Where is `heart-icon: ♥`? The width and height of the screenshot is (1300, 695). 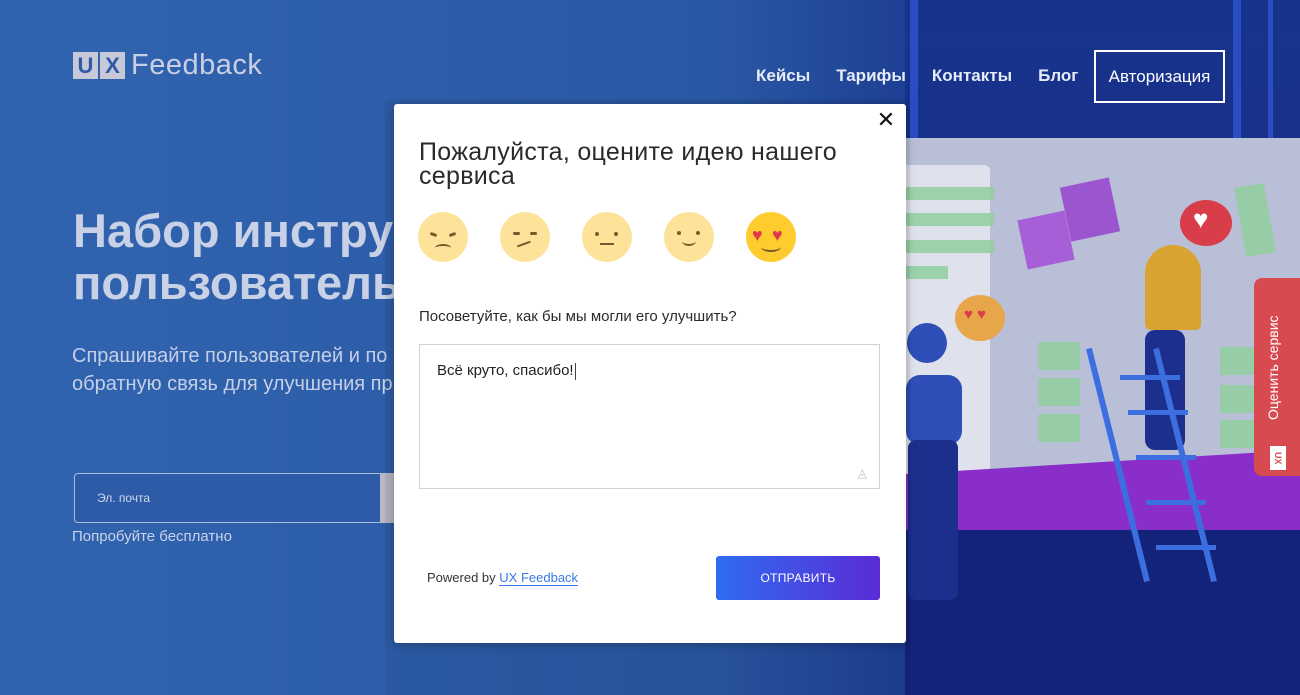 heart-icon: ♥ is located at coordinates (1201, 219).